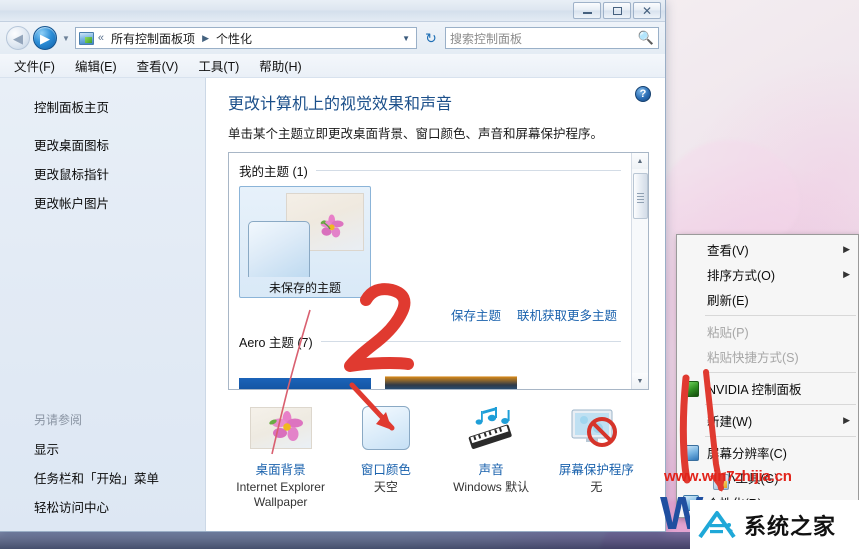 Image resolution: width=859 pixels, height=549 pixels. I want to click on setting-value: 无, so click(596, 487).